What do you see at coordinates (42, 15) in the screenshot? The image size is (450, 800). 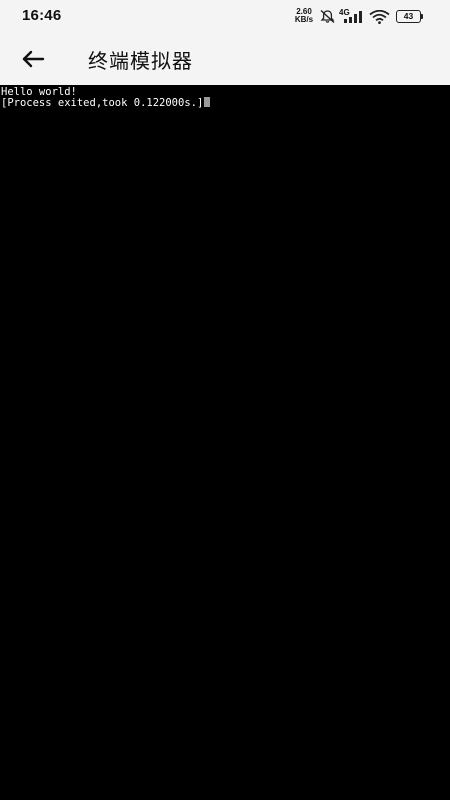 I see `status-time: 16:46` at bounding box center [42, 15].